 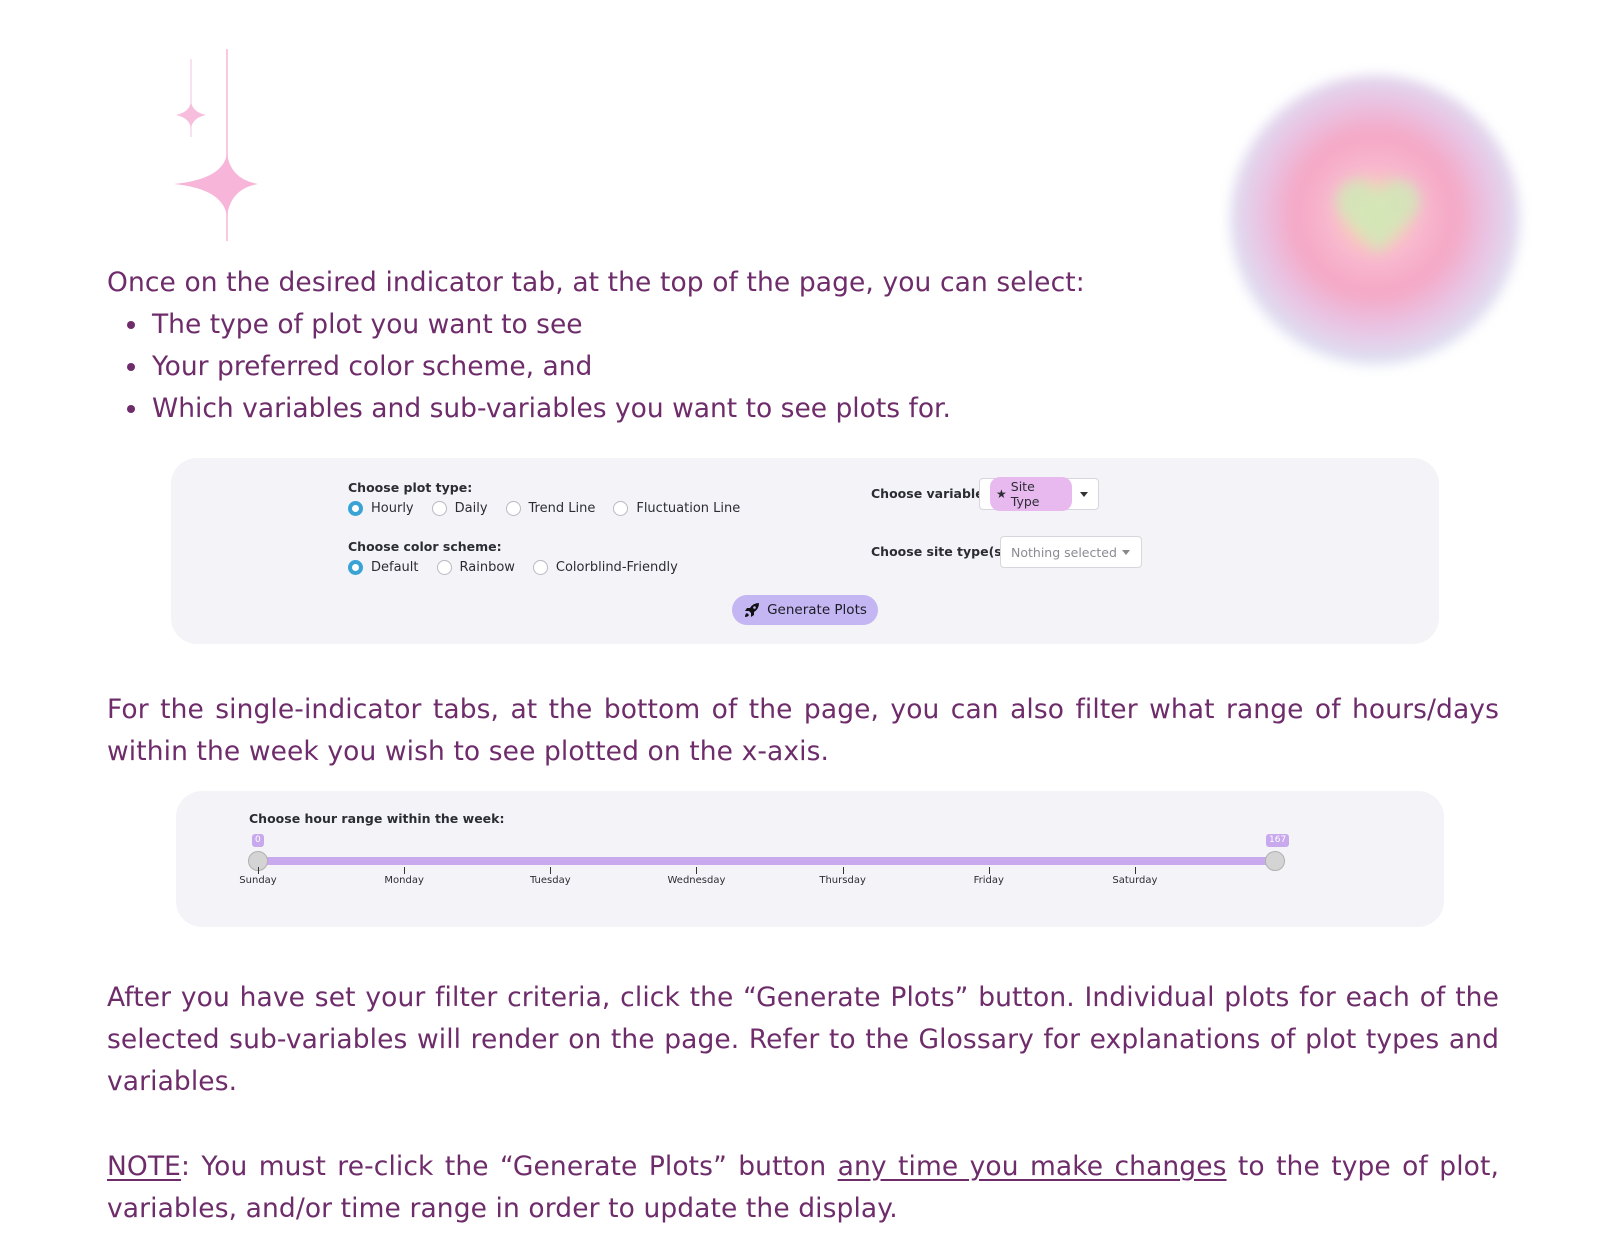 I want to click on sparkle-icon, so click(x=216, y=145).